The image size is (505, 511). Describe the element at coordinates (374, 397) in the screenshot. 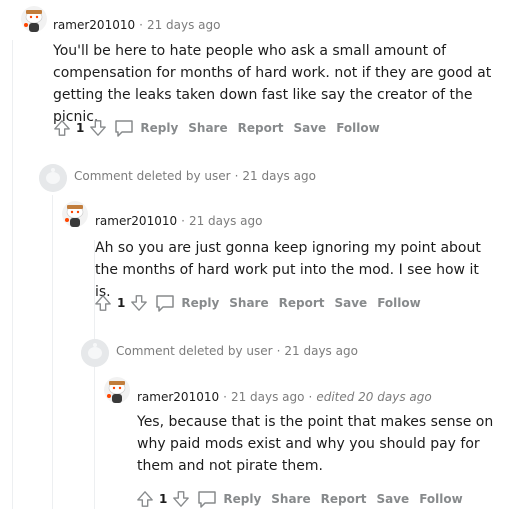

I see `edited-label: edited 20 days ago` at that location.